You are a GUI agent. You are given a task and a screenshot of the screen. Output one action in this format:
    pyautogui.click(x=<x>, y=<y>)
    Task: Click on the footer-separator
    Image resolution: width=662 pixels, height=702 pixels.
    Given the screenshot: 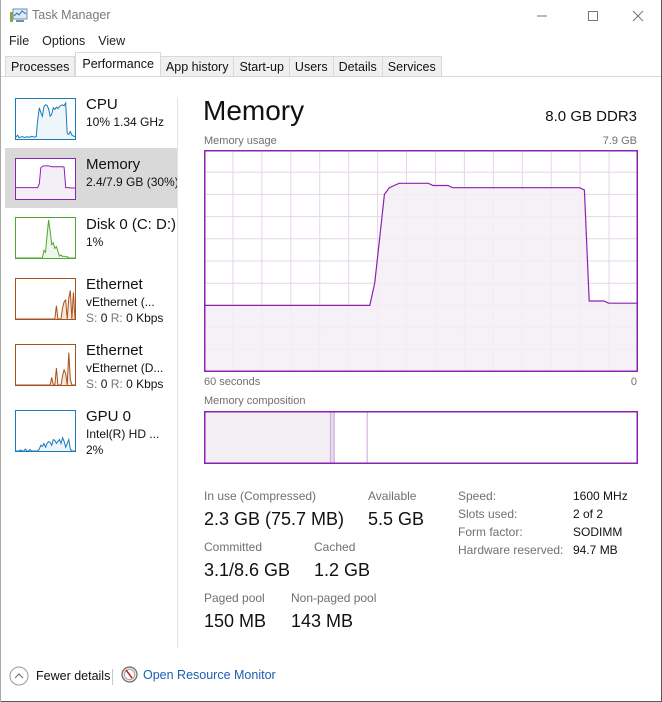 What is the action you would take?
    pyautogui.click(x=112, y=677)
    